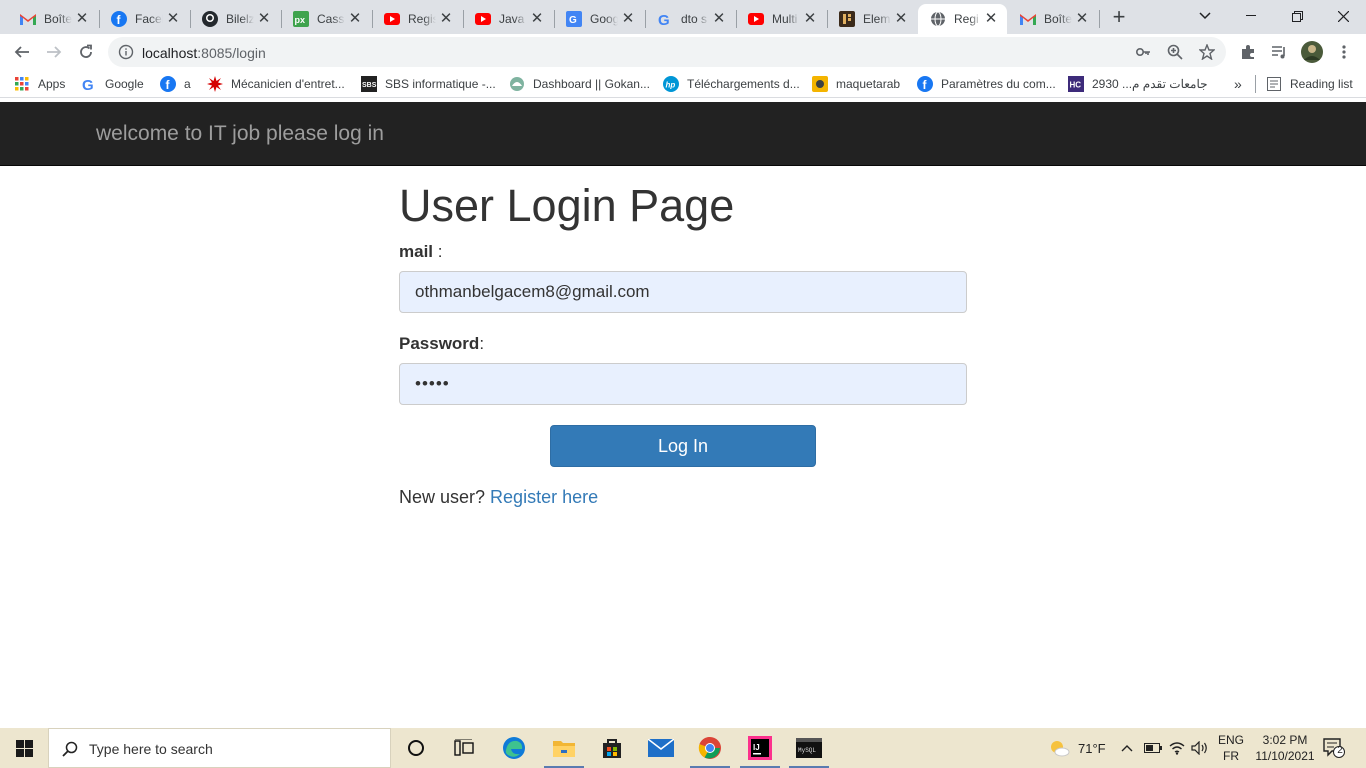 The width and height of the screenshot is (1366, 768). I want to click on bookmark-google: G Google, so click(112, 84).